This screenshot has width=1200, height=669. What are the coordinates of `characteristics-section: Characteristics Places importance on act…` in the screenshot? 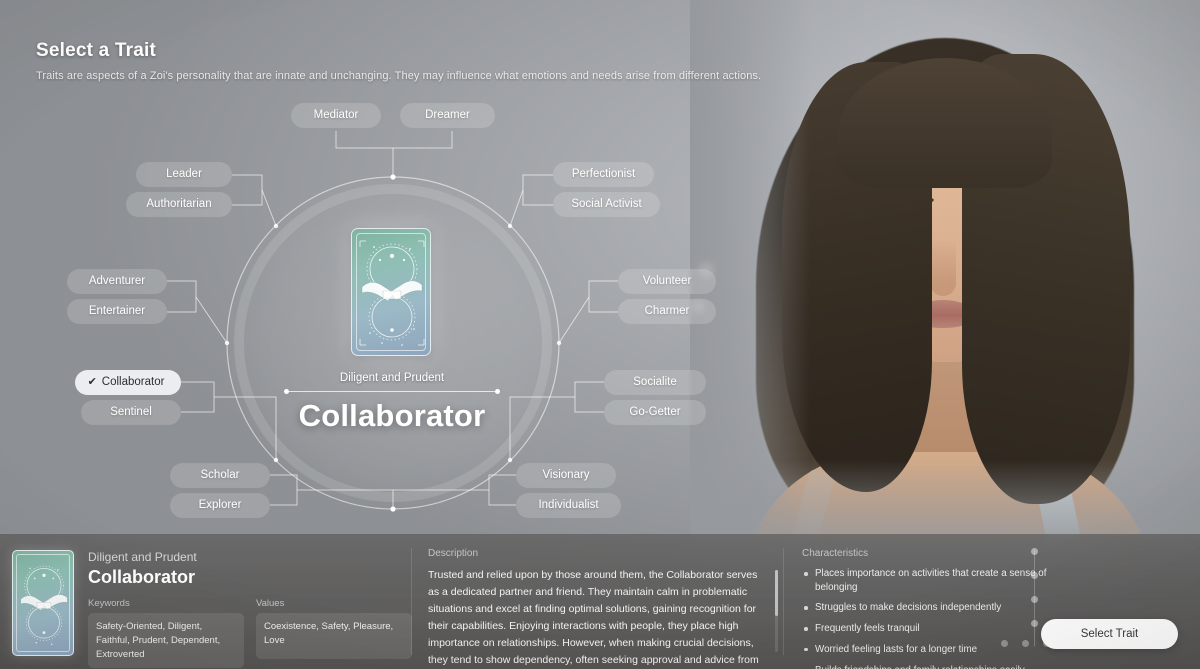 It's located at (992, 601).